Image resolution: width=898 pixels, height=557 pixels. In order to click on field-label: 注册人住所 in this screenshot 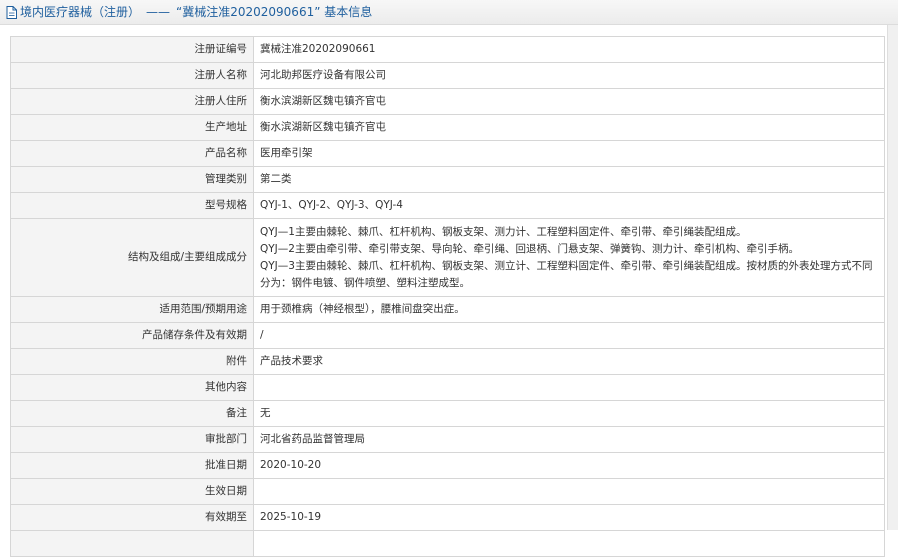, I will do `click(132, 101)`.